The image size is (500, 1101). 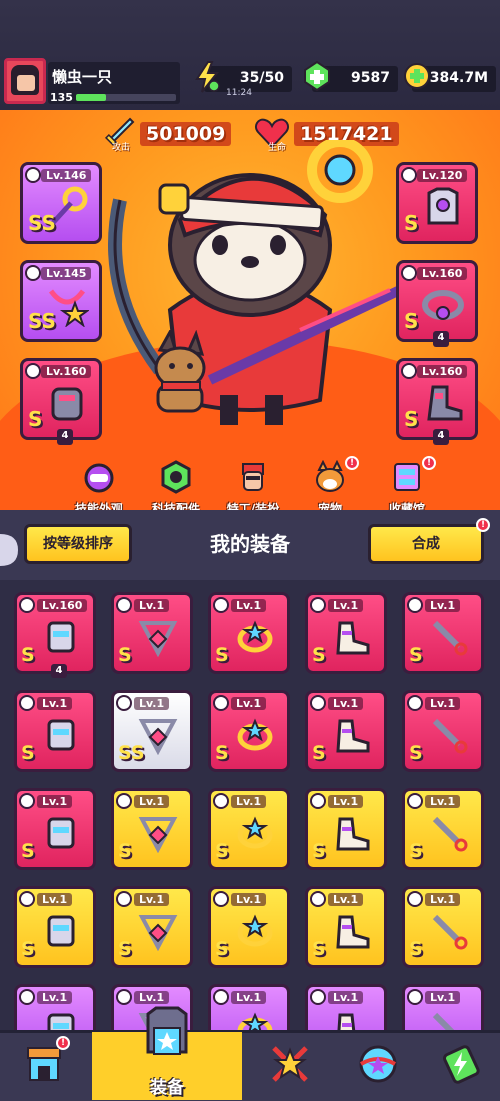 I want to click on slot-level: Lv.160, so click(x=442, y=273).